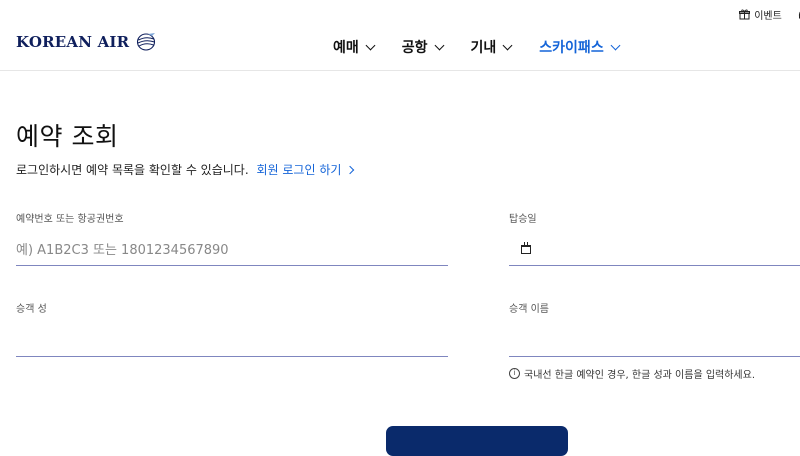 This screenshot has width=800, height=456. What do you see at coordinates (483, 48) in the screenshot?
I see `nav-inflight-label: 기내` at bounding box center [483, 48].